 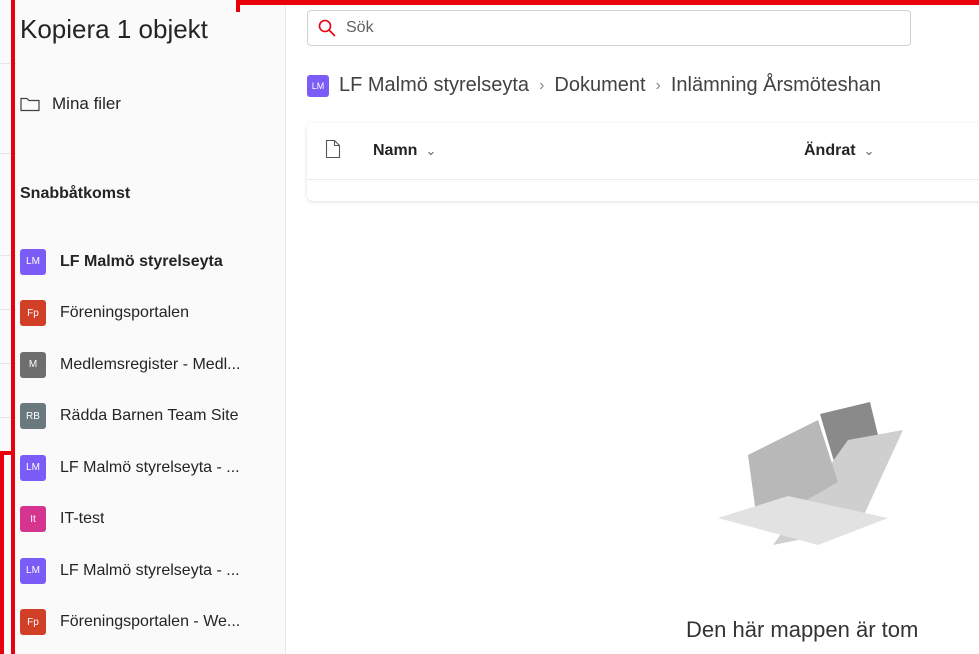 I want to click on quick-item-foreningsportalen: Fp Föreningsportalen, so click(x=151, y=314).